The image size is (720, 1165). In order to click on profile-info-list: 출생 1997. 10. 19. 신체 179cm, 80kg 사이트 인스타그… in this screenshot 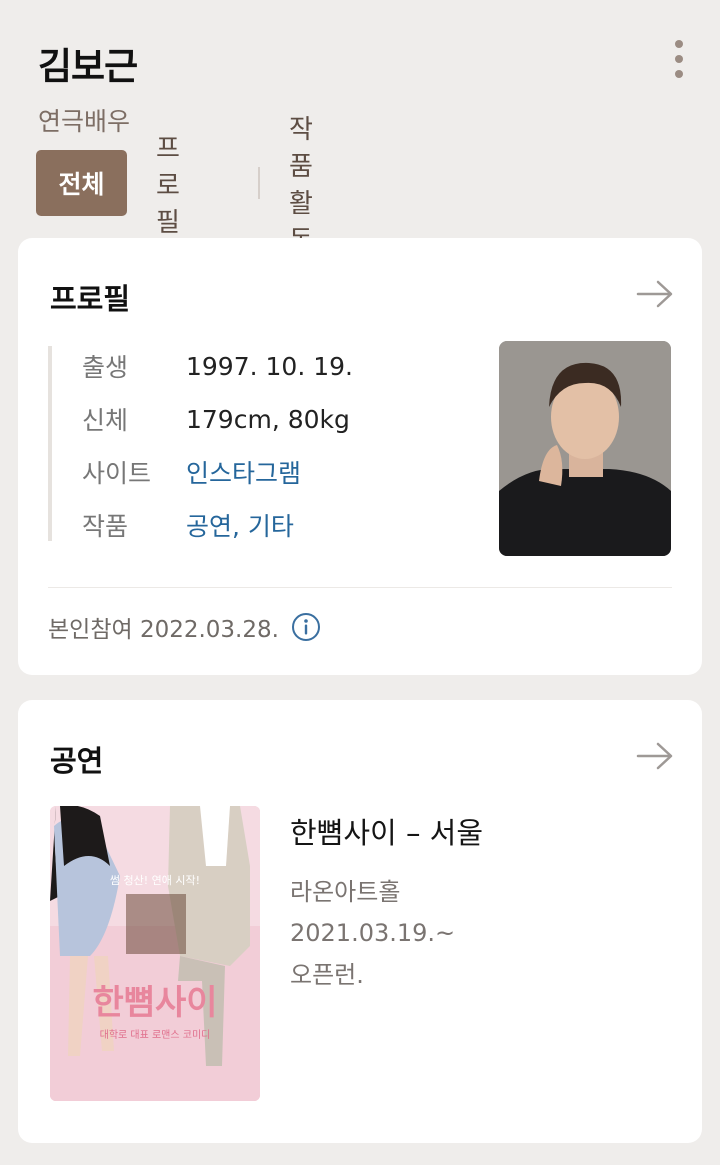, I will do `click(260, 443)`.